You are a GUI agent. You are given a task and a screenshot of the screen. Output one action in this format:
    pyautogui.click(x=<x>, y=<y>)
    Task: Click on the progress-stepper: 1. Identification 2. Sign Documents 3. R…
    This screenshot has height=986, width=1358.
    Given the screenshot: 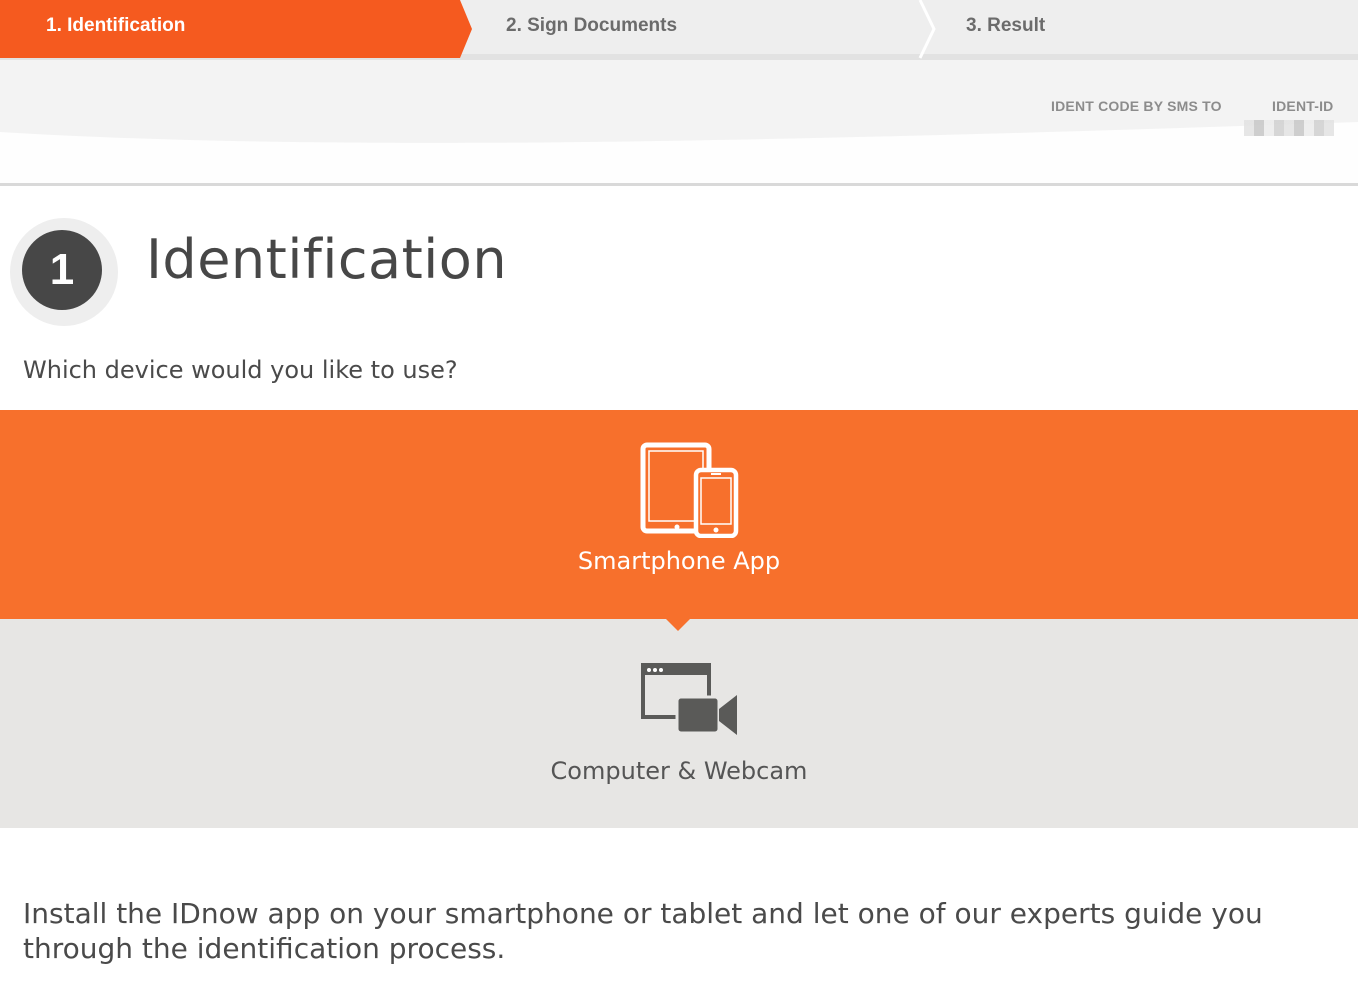 What is the action you would take?
    pyautogui.click(x=679, y=30)
    